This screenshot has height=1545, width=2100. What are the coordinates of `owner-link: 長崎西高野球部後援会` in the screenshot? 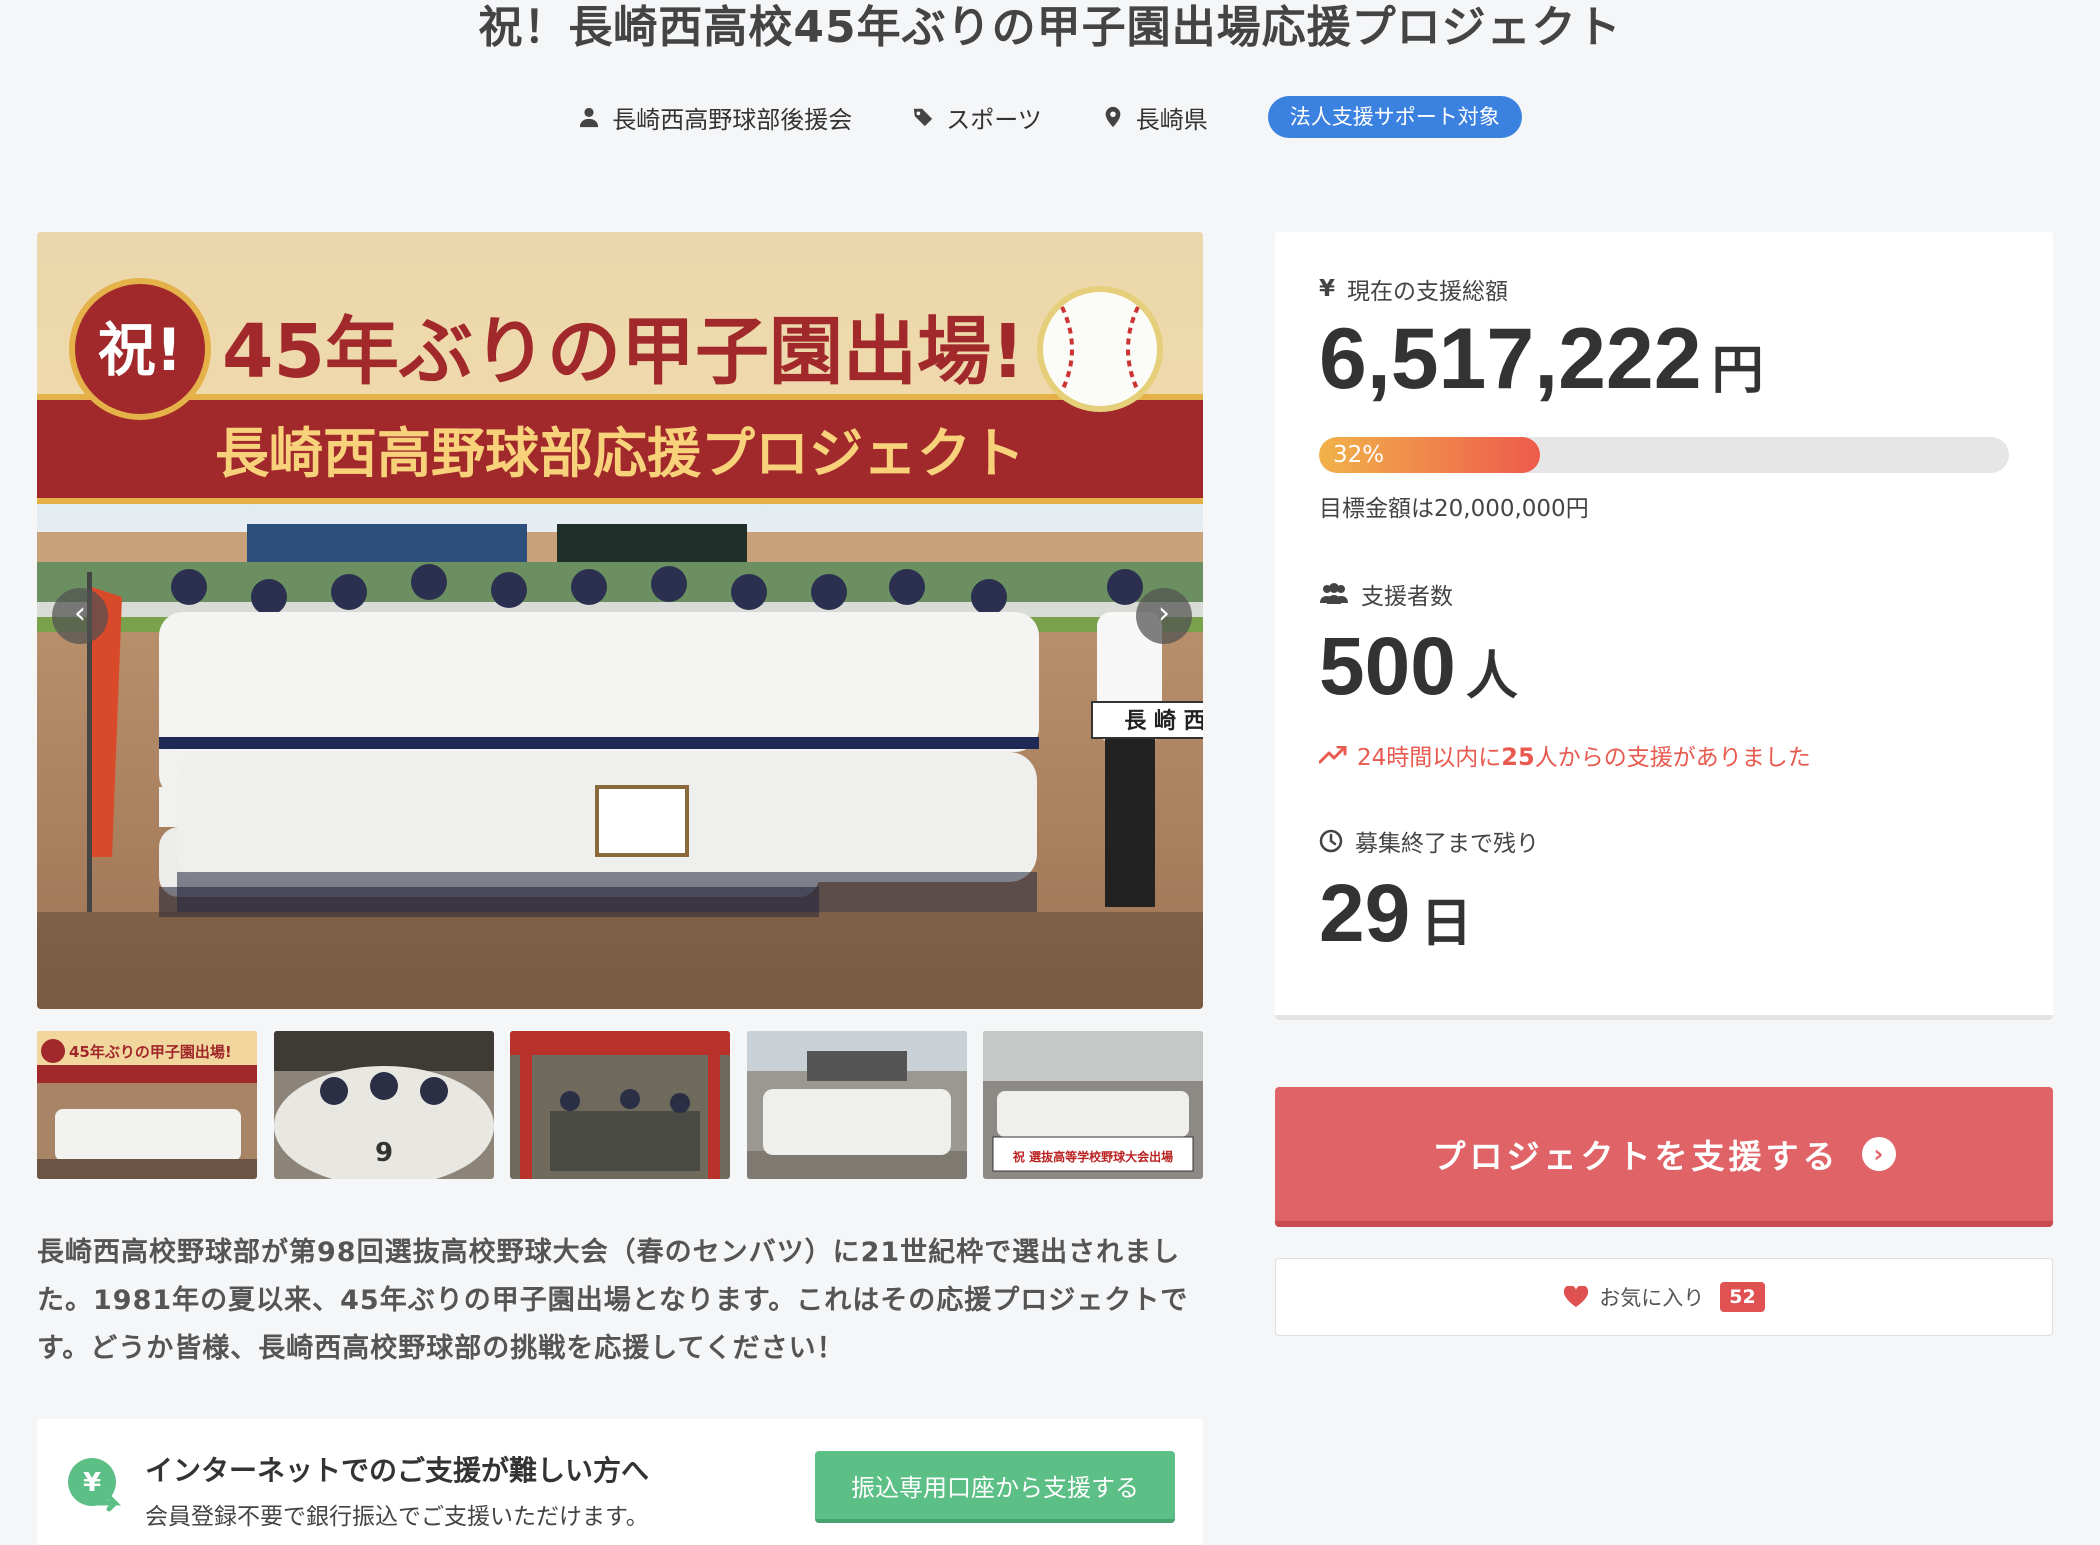 It's located at (715, 117).